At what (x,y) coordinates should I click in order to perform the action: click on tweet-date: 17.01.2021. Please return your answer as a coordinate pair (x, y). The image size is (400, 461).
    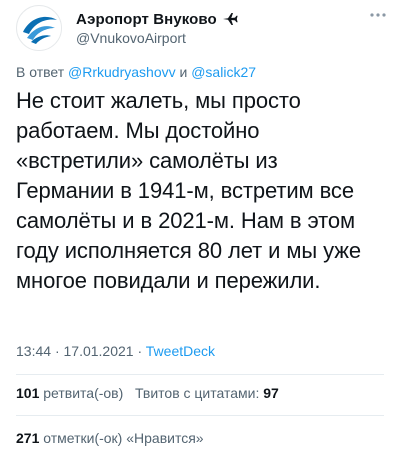
    Looking at the image, I should click on (99, 351).